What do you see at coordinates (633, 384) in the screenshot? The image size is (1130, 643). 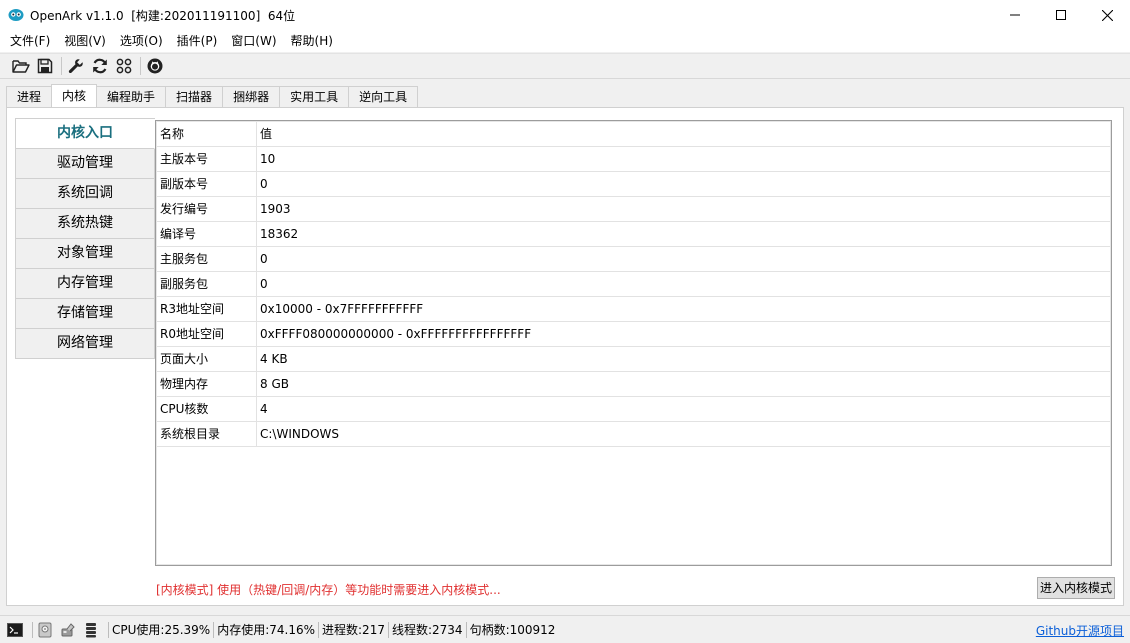 I see `table-row: 物理内存 8 GB` at bounding box center [633, 384].